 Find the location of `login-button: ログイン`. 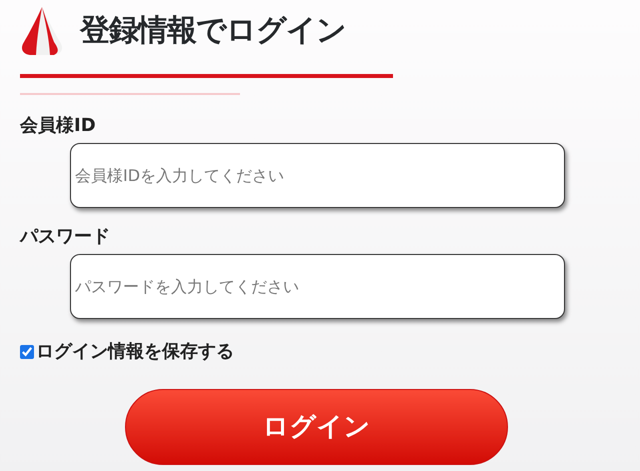

login-button: ログイン is located at coordinates (316, 427).